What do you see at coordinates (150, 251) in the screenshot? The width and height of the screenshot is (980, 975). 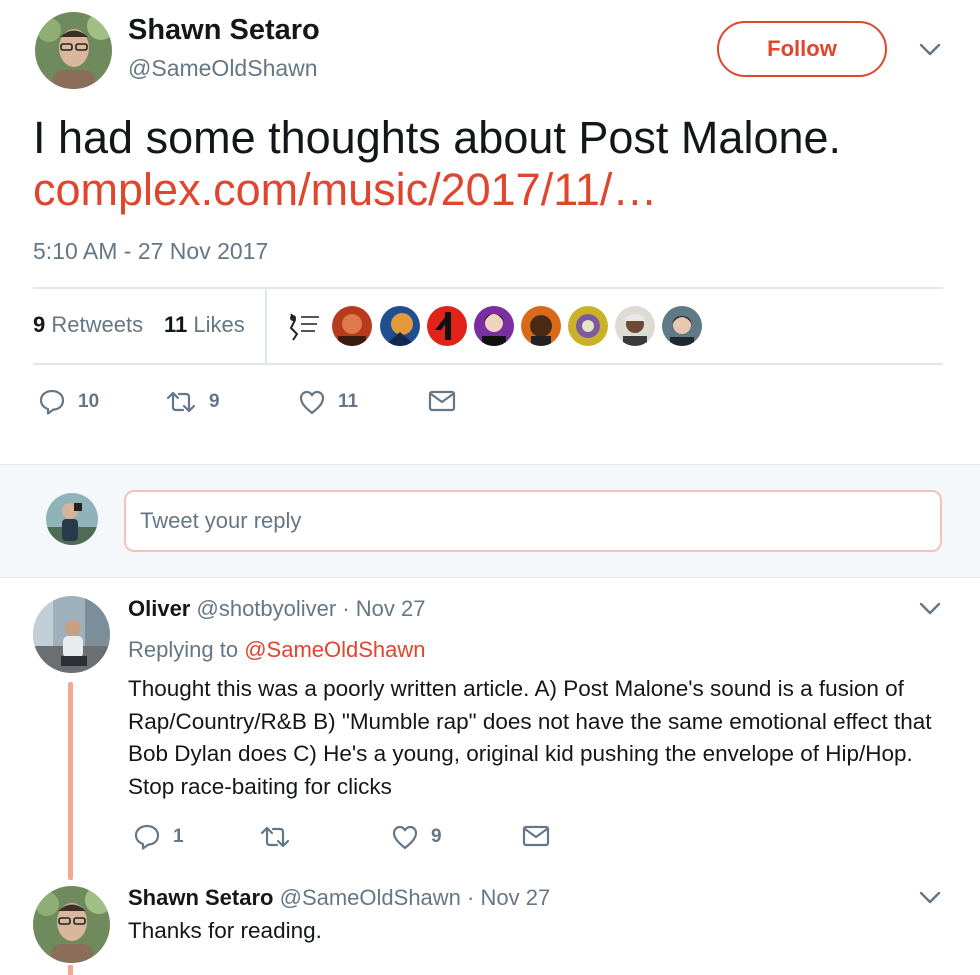 I see `tweet-timestamp: 5:10 AM - 27 Nov 2017` at bounding box center [150, 251].